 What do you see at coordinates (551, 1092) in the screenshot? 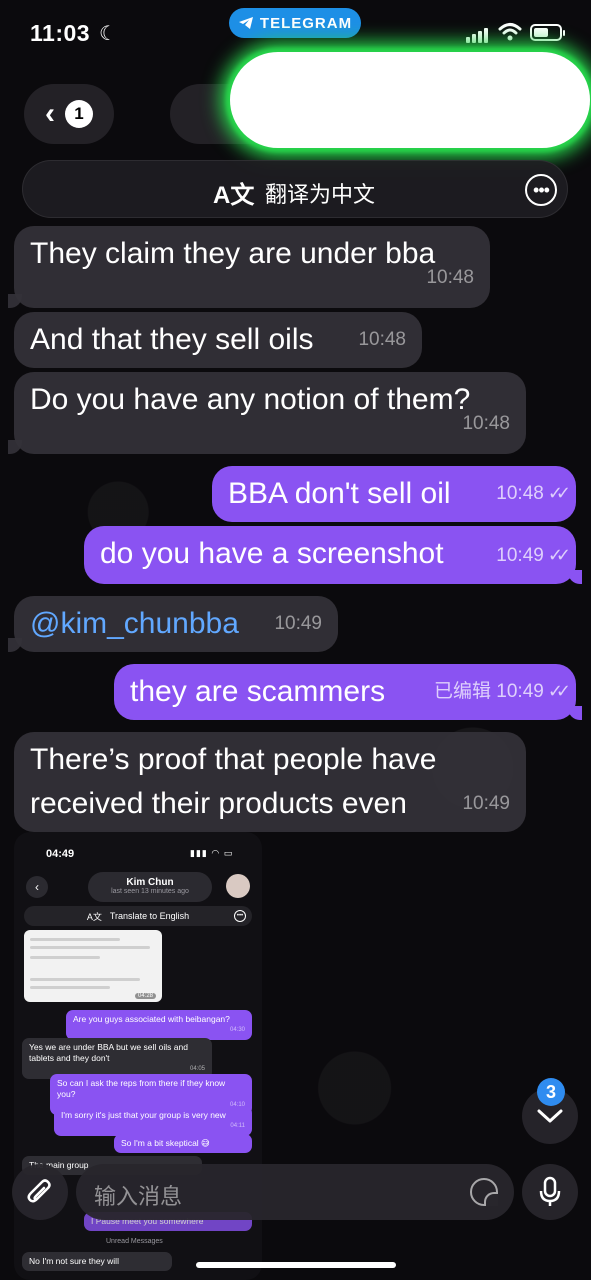
I see `unread-mentions-badge: 3` at bounding box center [551, 1092].